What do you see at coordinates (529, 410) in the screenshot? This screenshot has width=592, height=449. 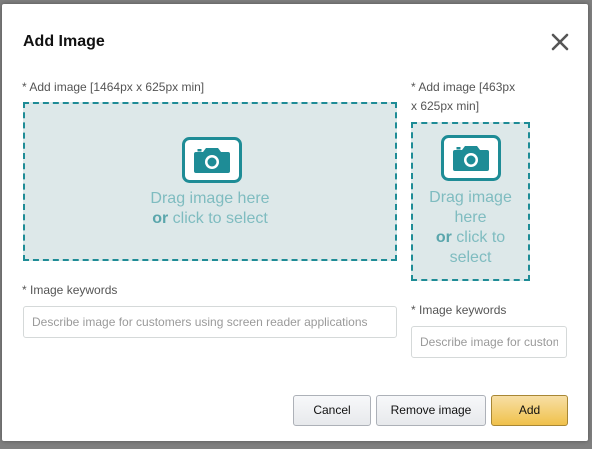 I see `add-button: Add` at bounding box center [529, 410].